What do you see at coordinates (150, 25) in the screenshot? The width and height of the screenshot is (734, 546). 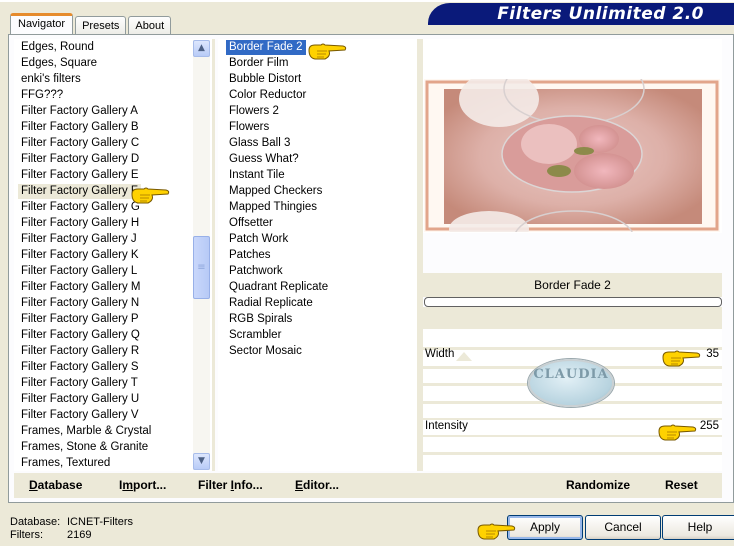 I see `tab-about: About` at bounding box center [150, 25].